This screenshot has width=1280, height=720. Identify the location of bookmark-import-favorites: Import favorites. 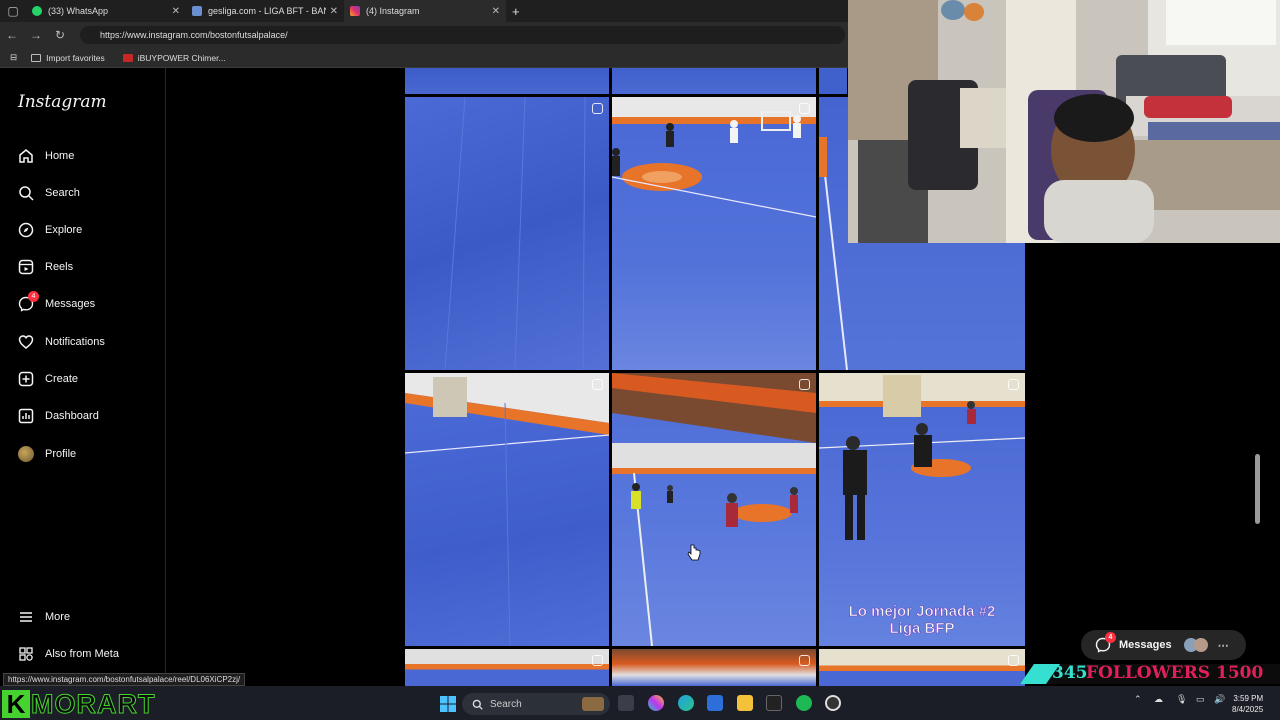
(68, 58).